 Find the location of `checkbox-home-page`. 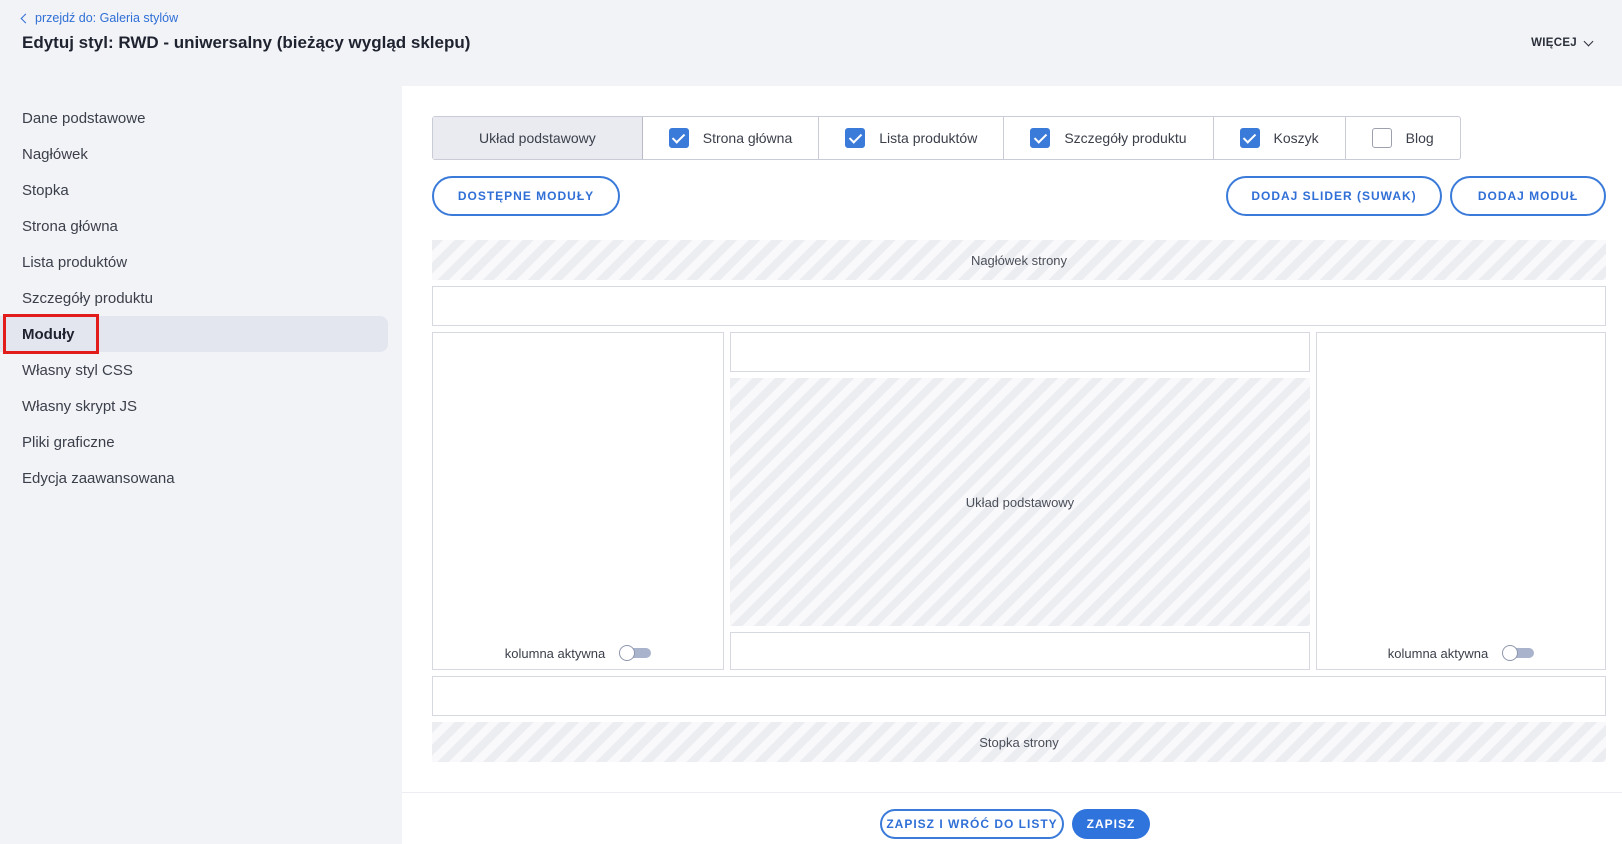

checkbox-home-page is located at coordinates (678, 138).